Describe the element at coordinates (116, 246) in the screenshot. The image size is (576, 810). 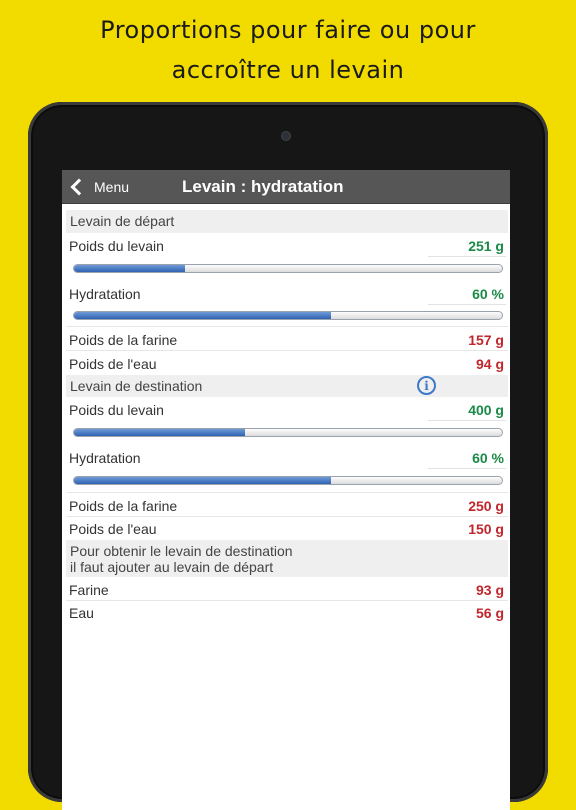
I see `start-weight-label: Poids du levain` at that location.